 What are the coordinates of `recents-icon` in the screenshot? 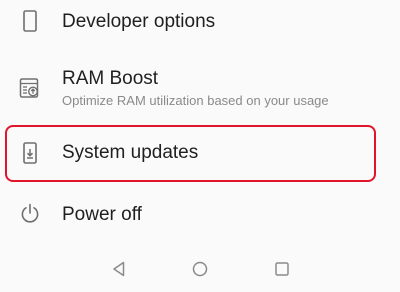 It's located at (282, 269).